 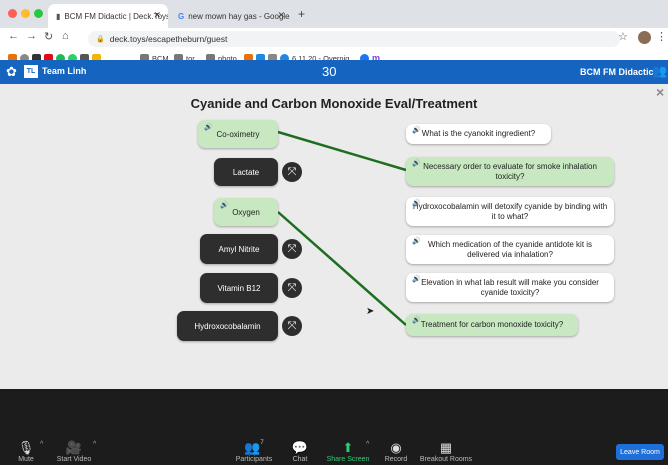 I want to click on participant-count: 7, so click(x=262, y=443).